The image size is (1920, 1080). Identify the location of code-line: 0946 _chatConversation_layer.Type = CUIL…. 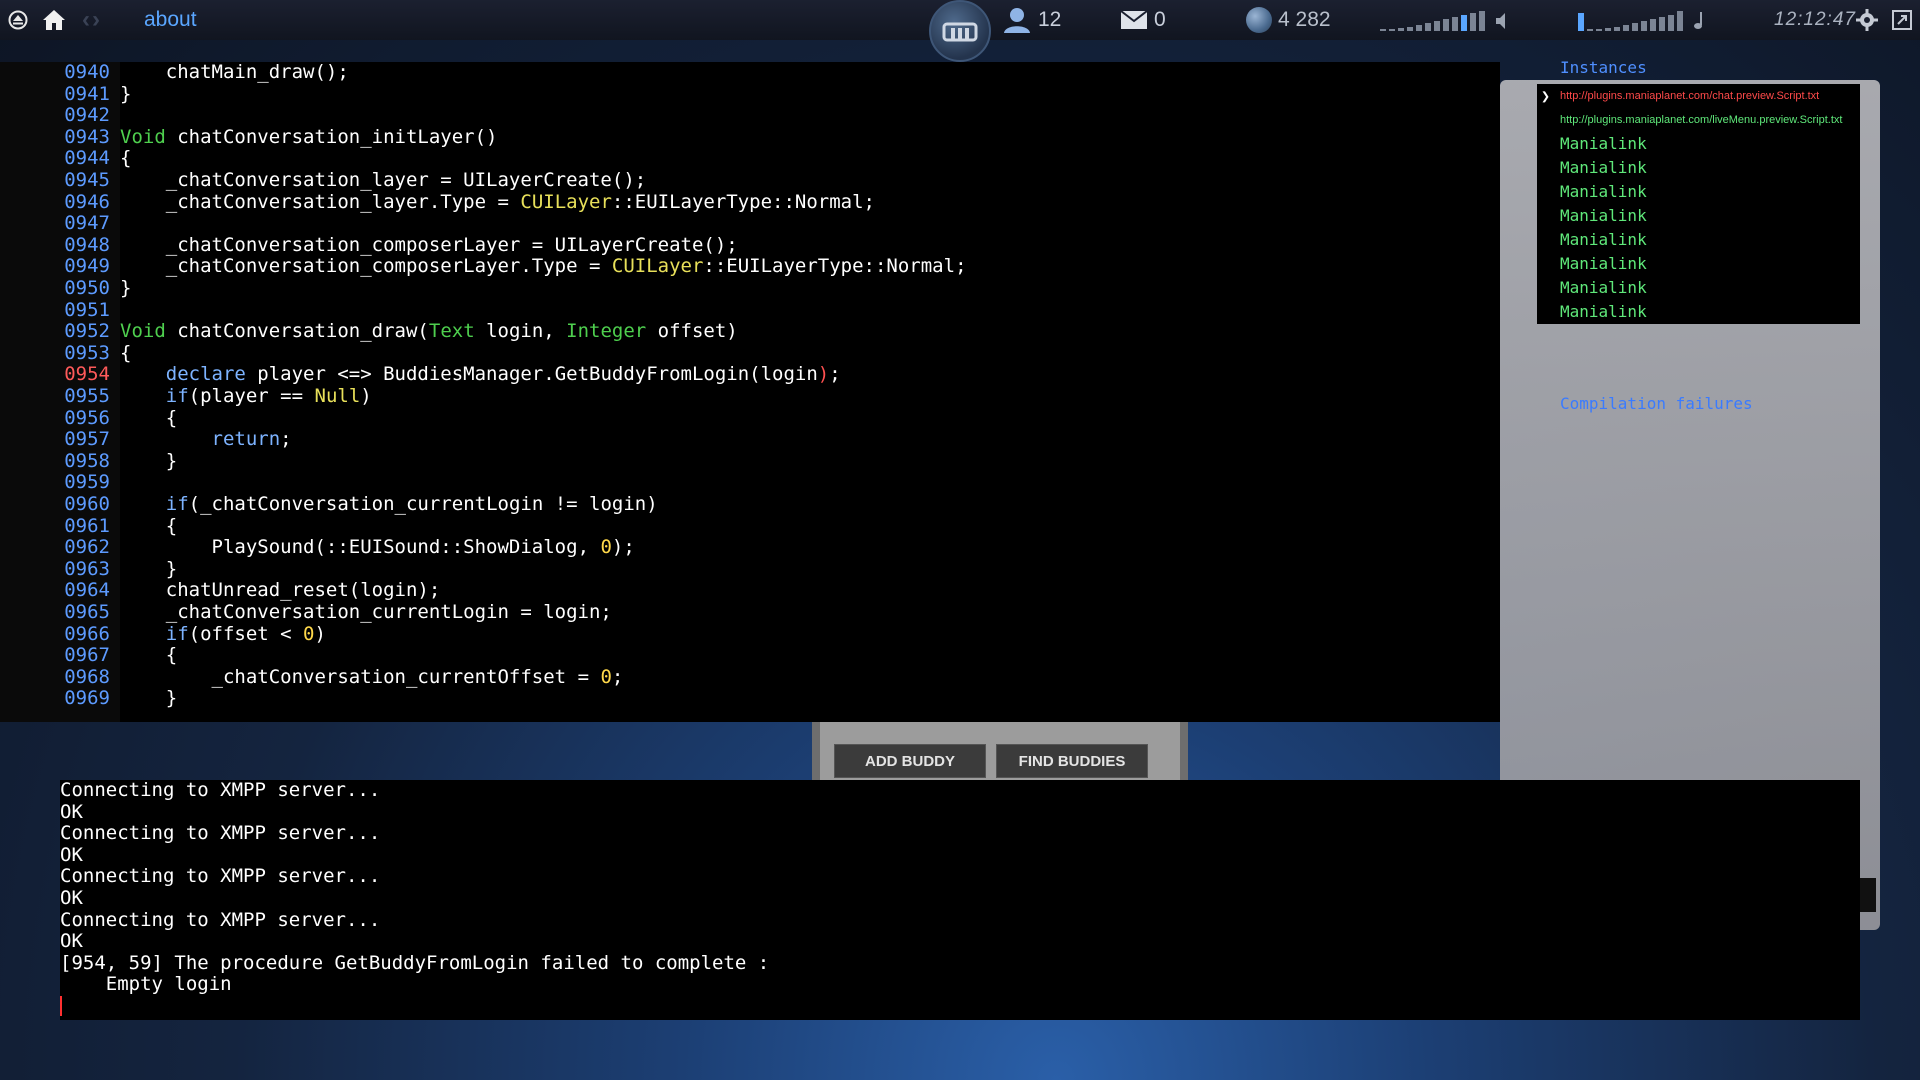
(437, 202).